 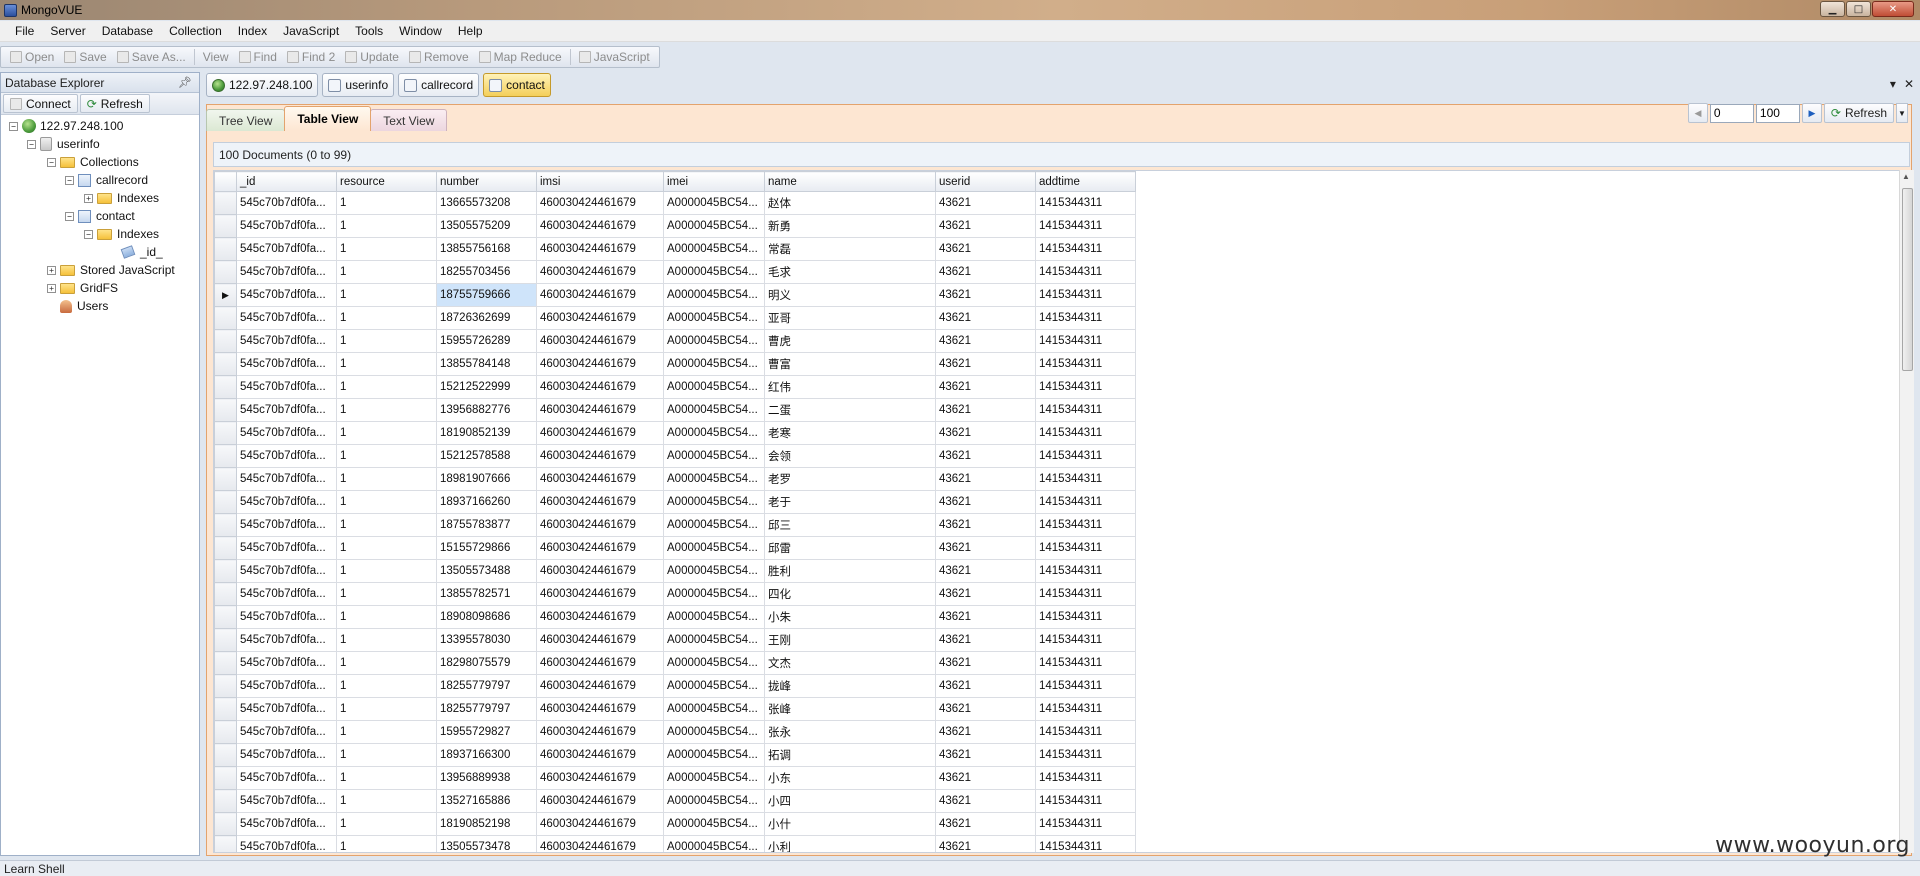 I want to click on table-cell: 曹虎, so click(x=850, y=341).